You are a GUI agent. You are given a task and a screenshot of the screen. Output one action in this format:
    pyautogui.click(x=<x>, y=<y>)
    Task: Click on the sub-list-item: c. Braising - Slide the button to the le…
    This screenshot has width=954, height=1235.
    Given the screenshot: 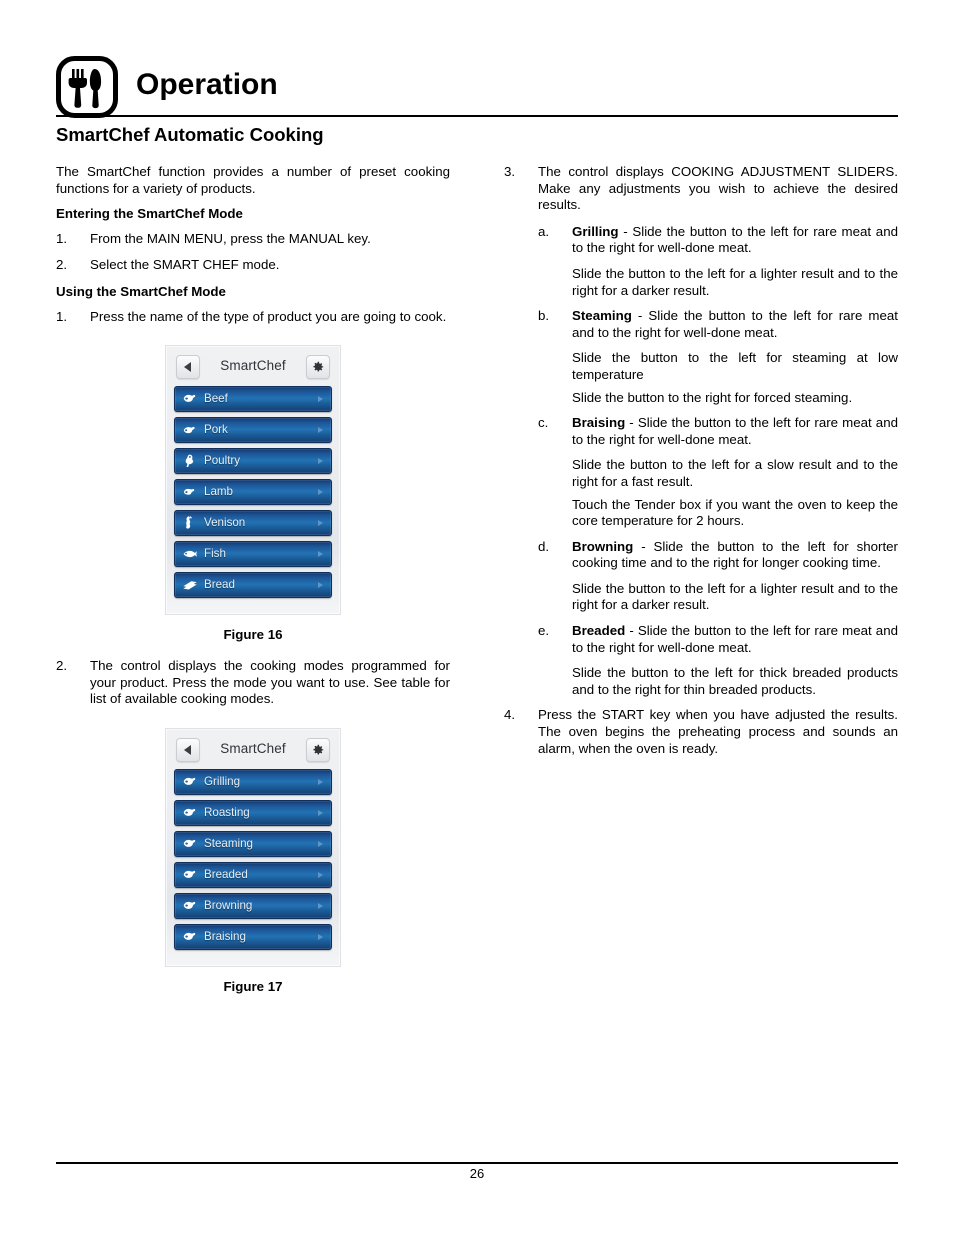 What is the action you would take?
    pyautogui.click(x=718, y=431)
    